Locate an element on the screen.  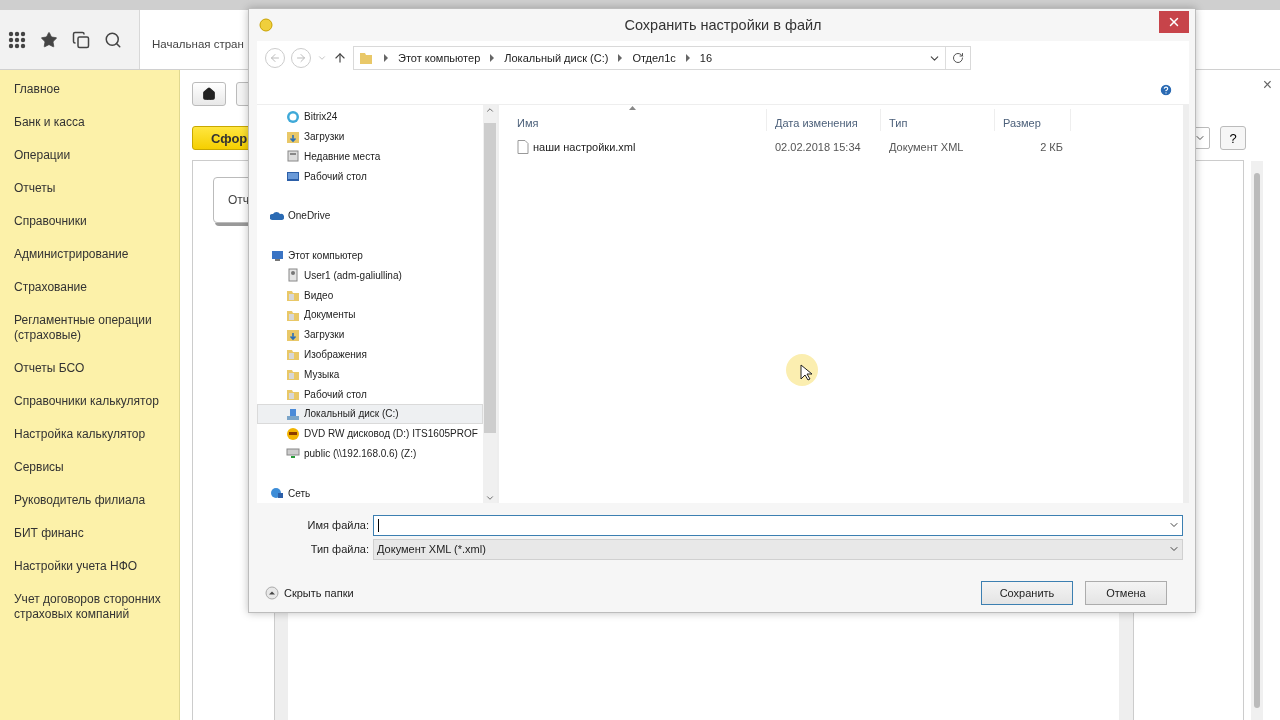
nav-label: Локальный диск (C:) is located at coordinates (351, 414).